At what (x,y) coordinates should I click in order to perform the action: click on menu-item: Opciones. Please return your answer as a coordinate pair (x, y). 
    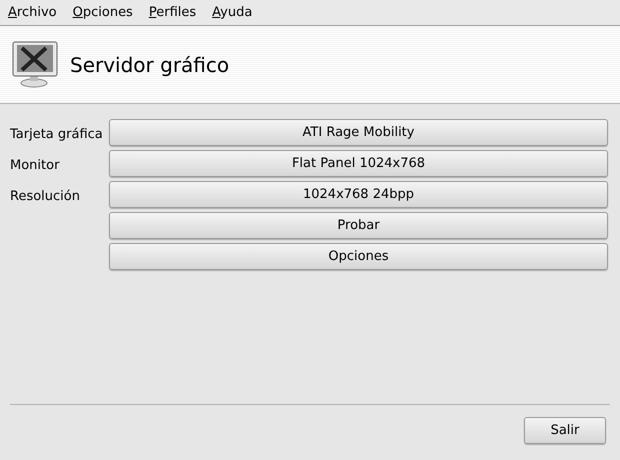
    Looking at the image, I should click on (102, 12).